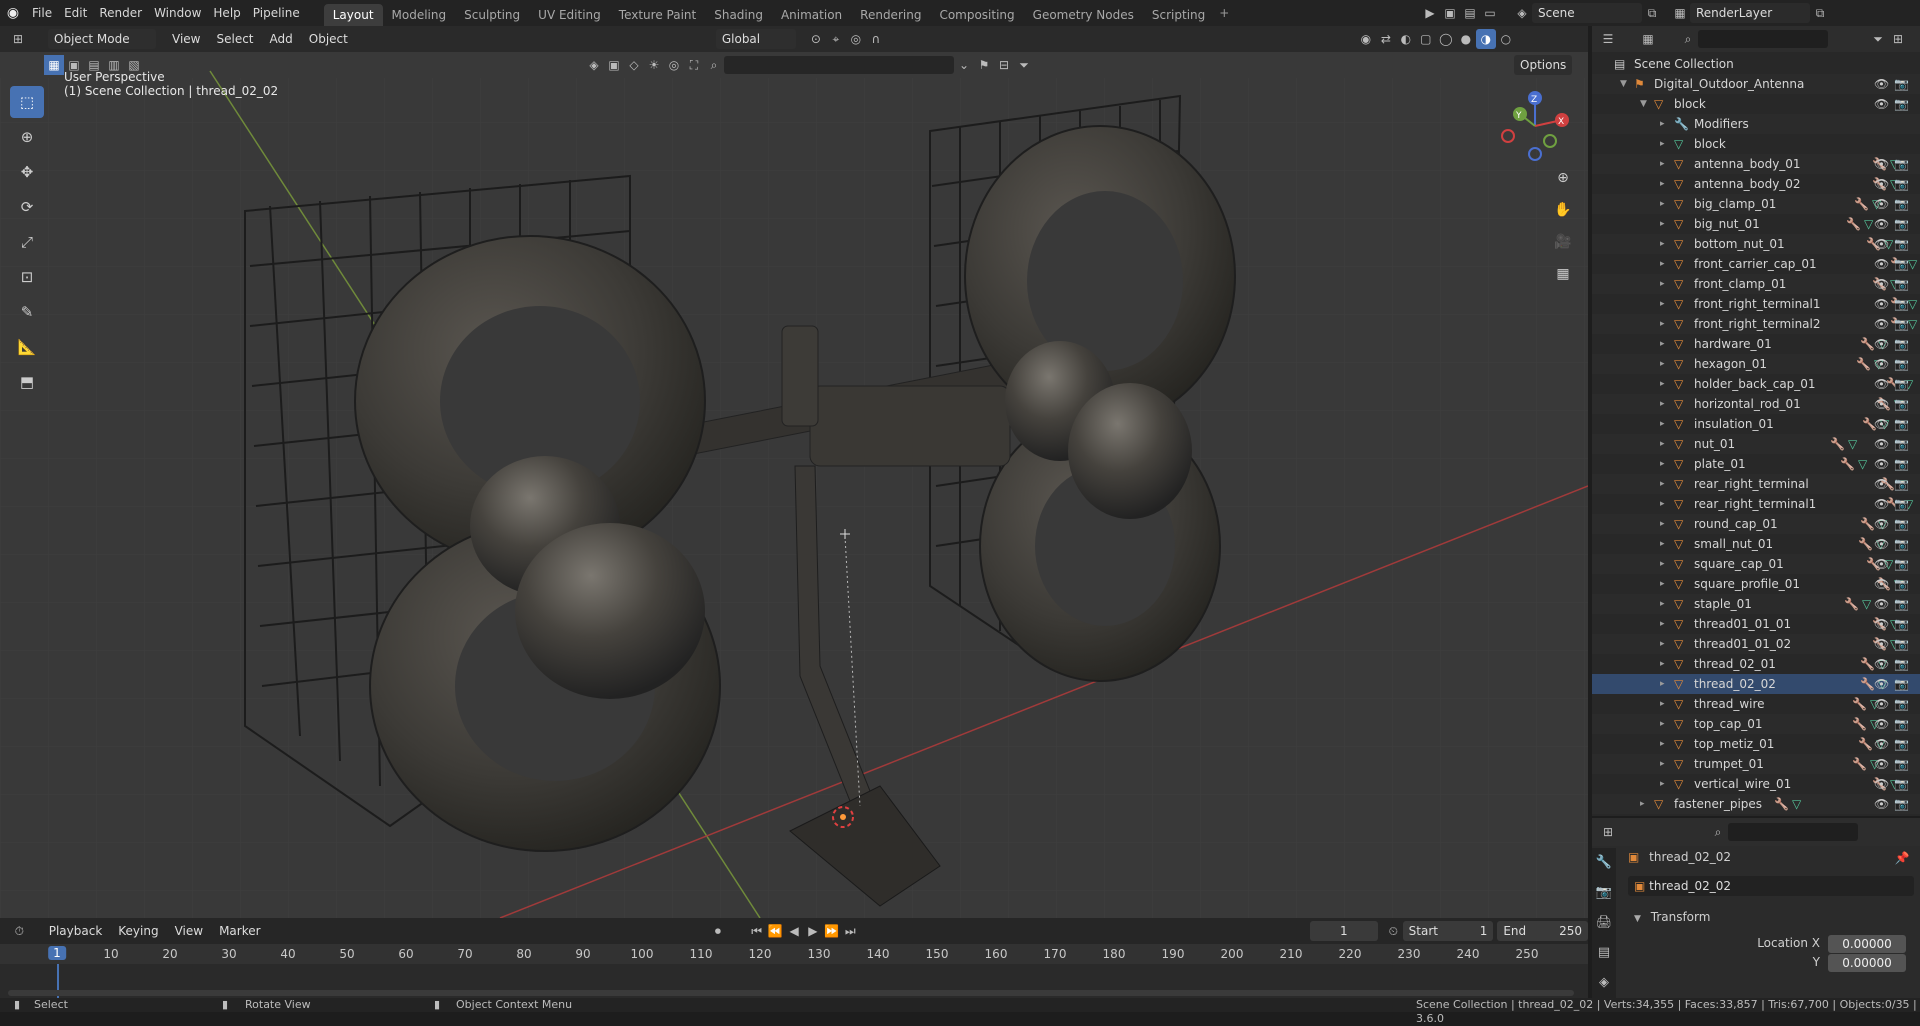 Image resolution: width=1920 pixels, height=1026 pixels. I want to click on new-layer-icon: ⧉, so click(1820, 13).